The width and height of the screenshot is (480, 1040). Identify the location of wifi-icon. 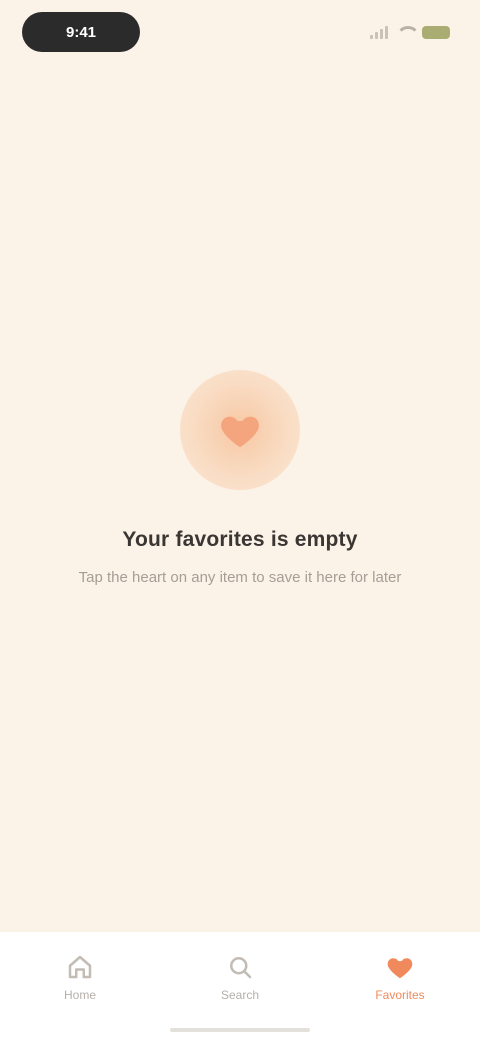
(408, 32).